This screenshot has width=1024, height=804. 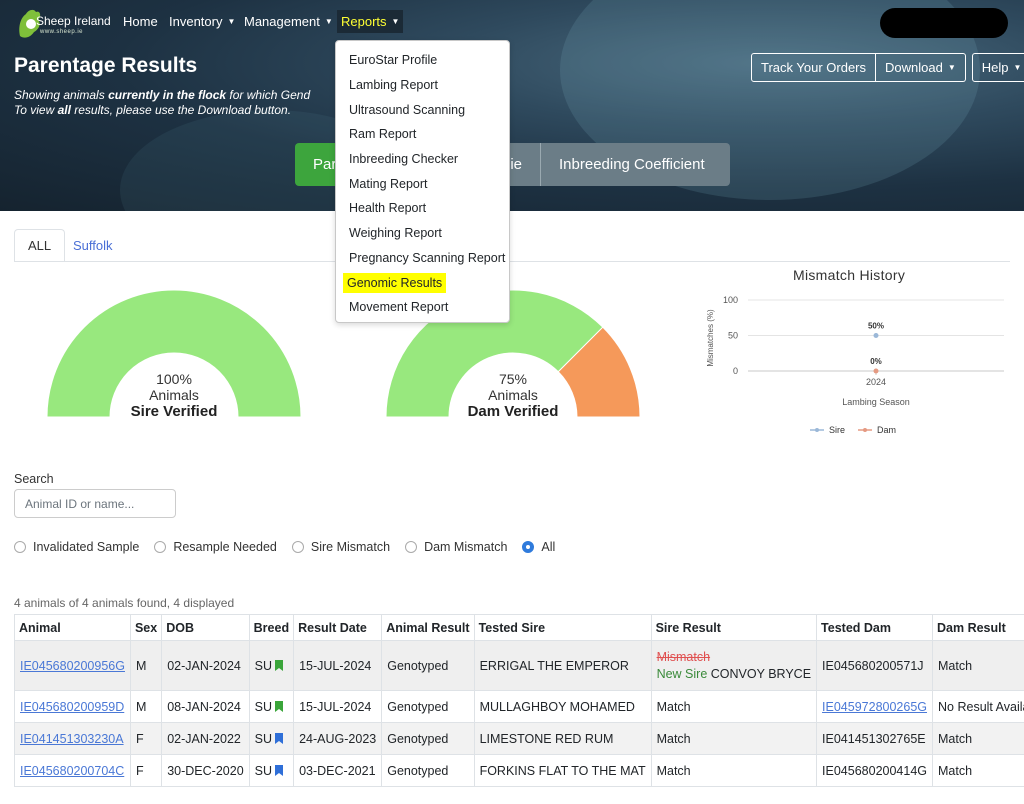 I want to click on dam-data-label: 0%, so click(x=876, y=361).